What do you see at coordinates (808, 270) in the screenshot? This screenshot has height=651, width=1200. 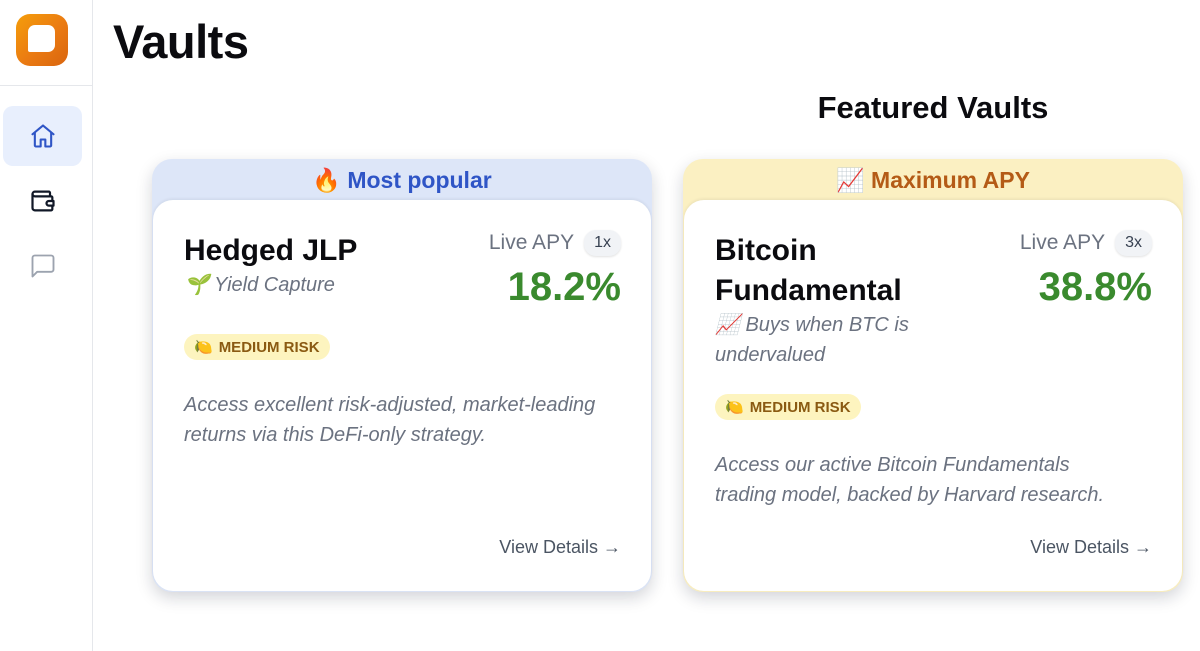 I see `vault-name: Bitcoin Fundamental` at bounding box center [808, 270].